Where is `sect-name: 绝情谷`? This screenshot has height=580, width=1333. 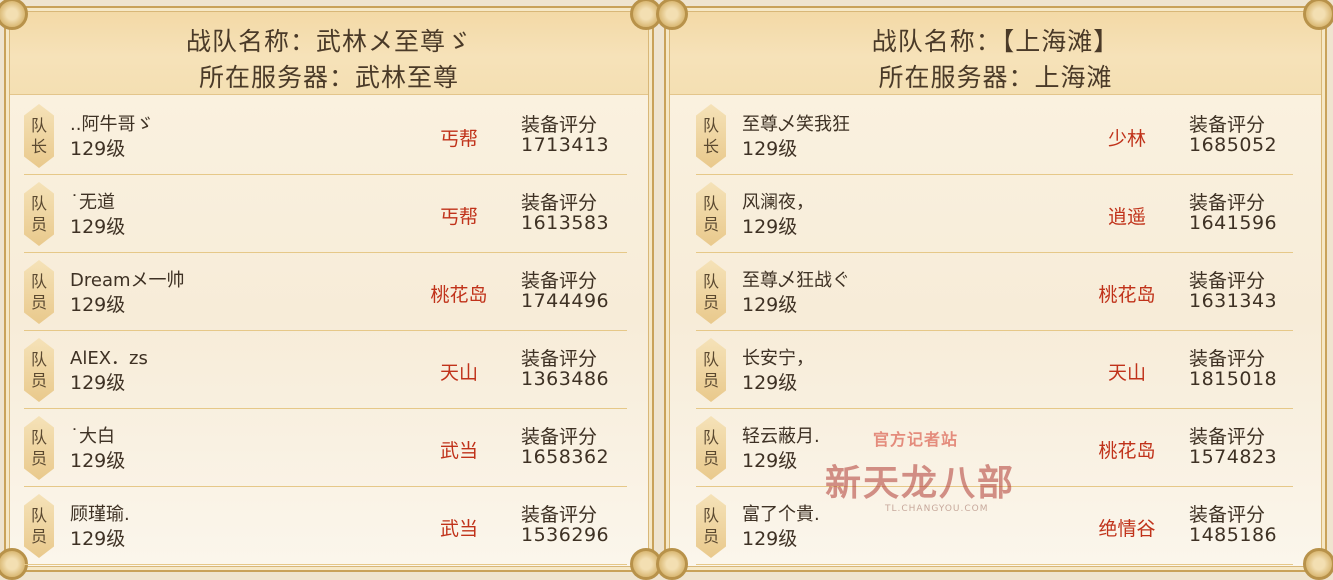 sect-name: 绝情谷 is located at coordinates (1127, 529).